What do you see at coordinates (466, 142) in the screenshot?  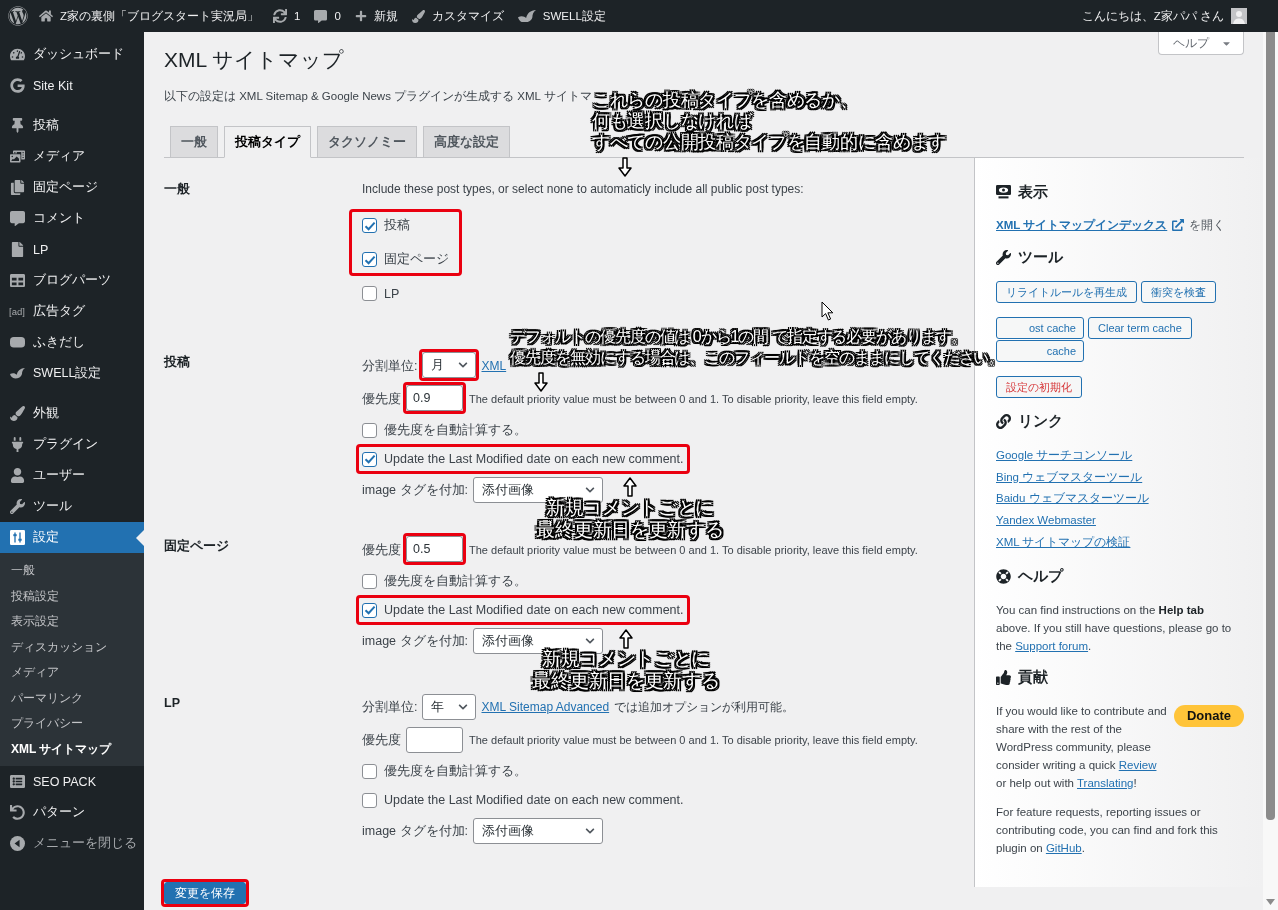 I see `tab: 高度な設定` at bounding box center [466, 142].